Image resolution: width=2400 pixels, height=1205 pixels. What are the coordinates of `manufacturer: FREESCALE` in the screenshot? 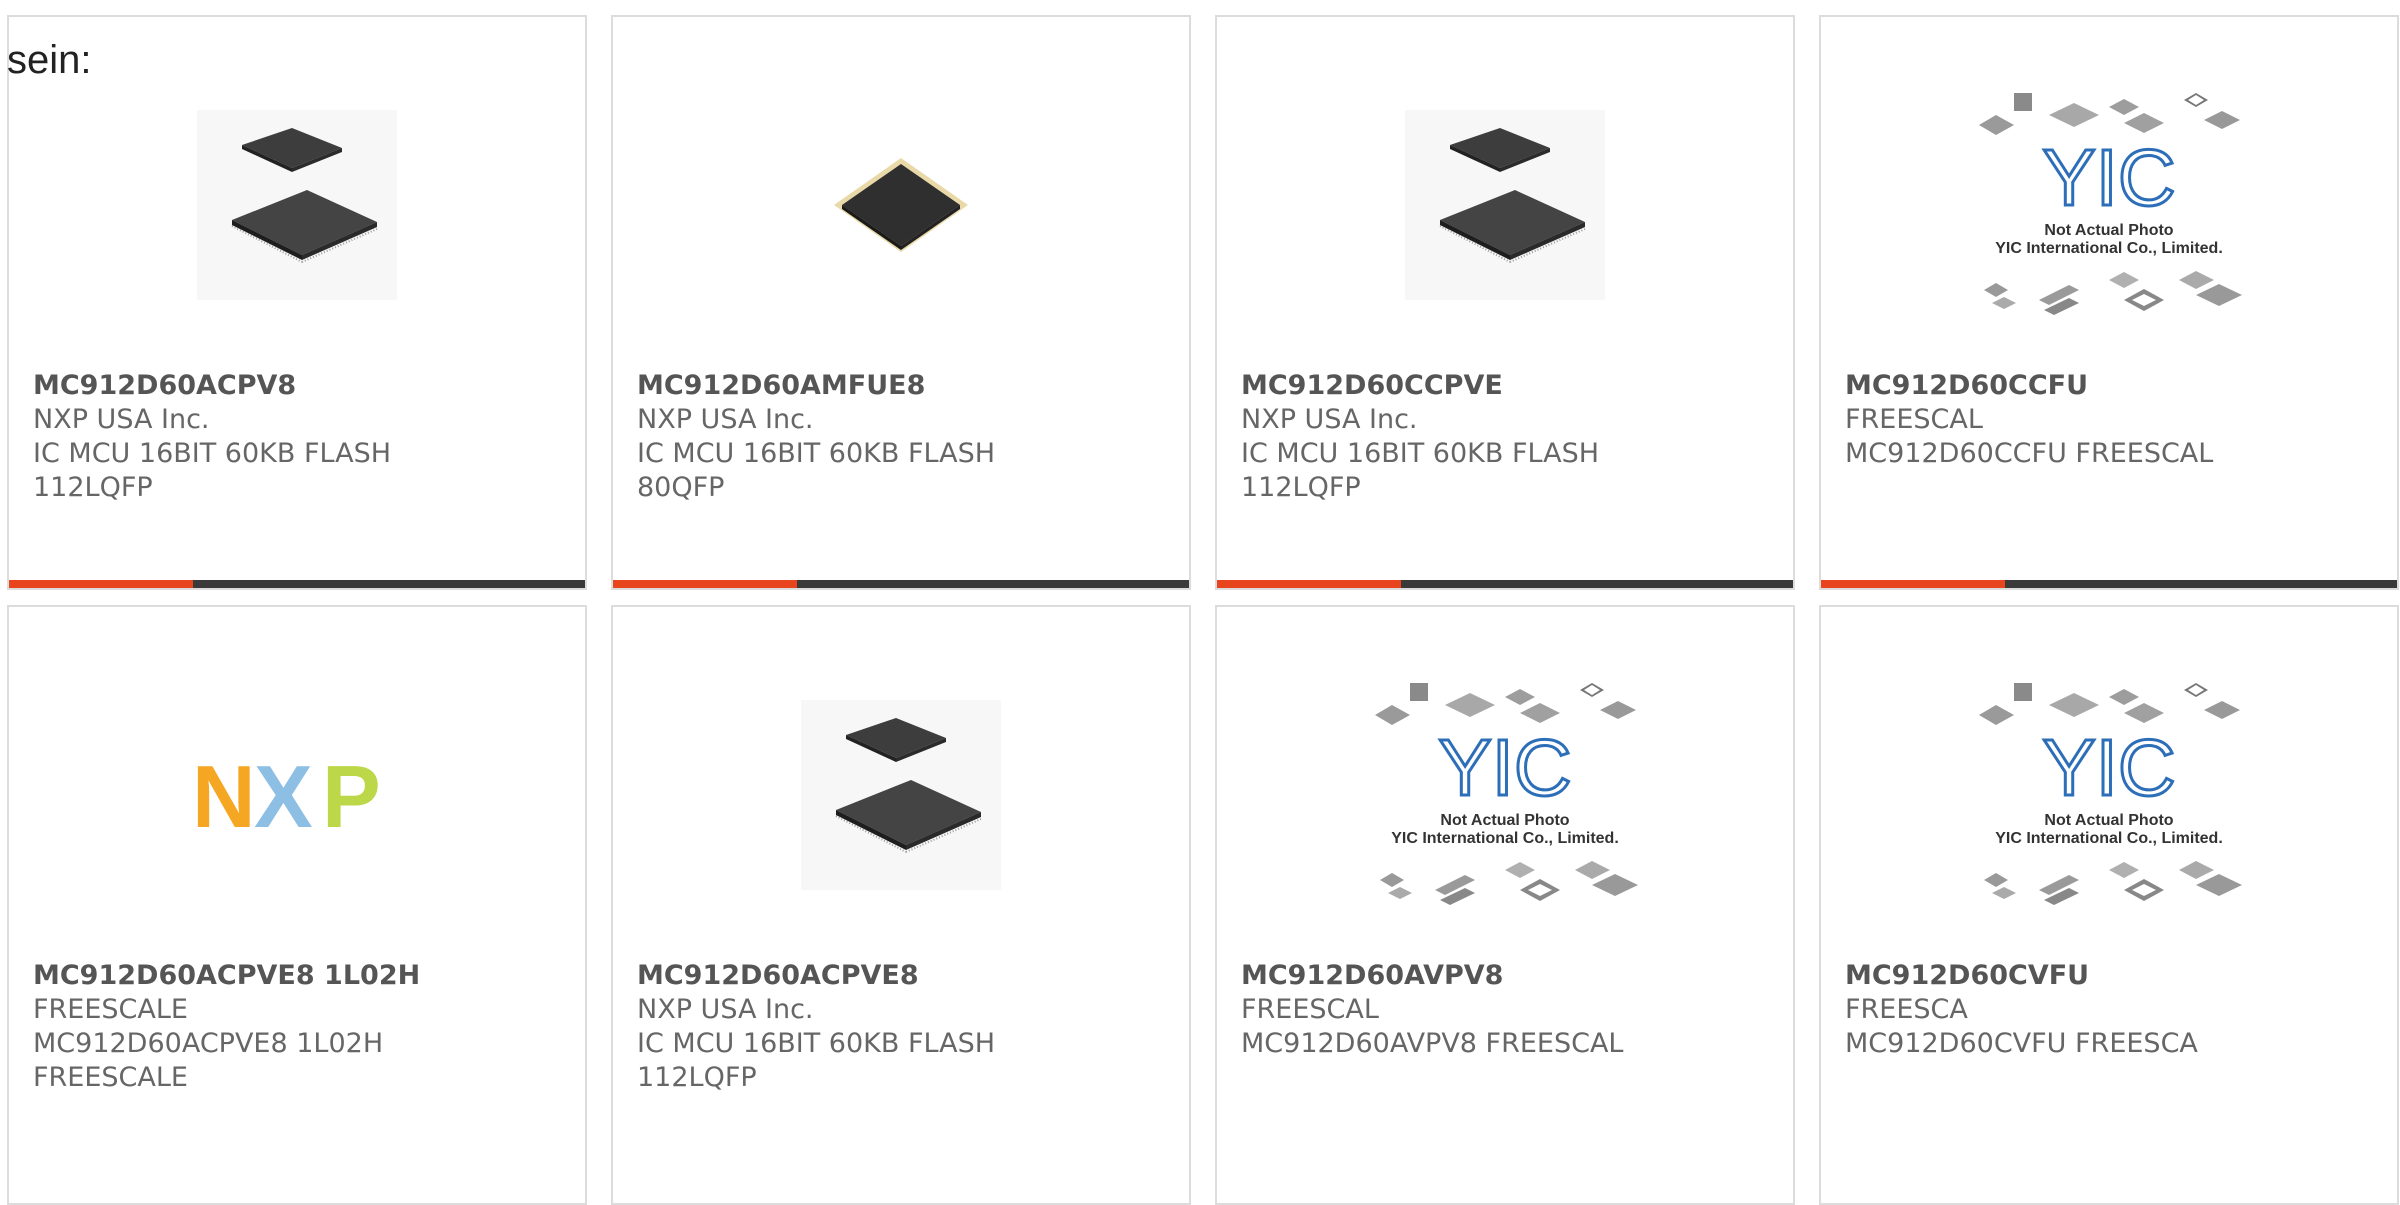 It's located at (110, 1009).